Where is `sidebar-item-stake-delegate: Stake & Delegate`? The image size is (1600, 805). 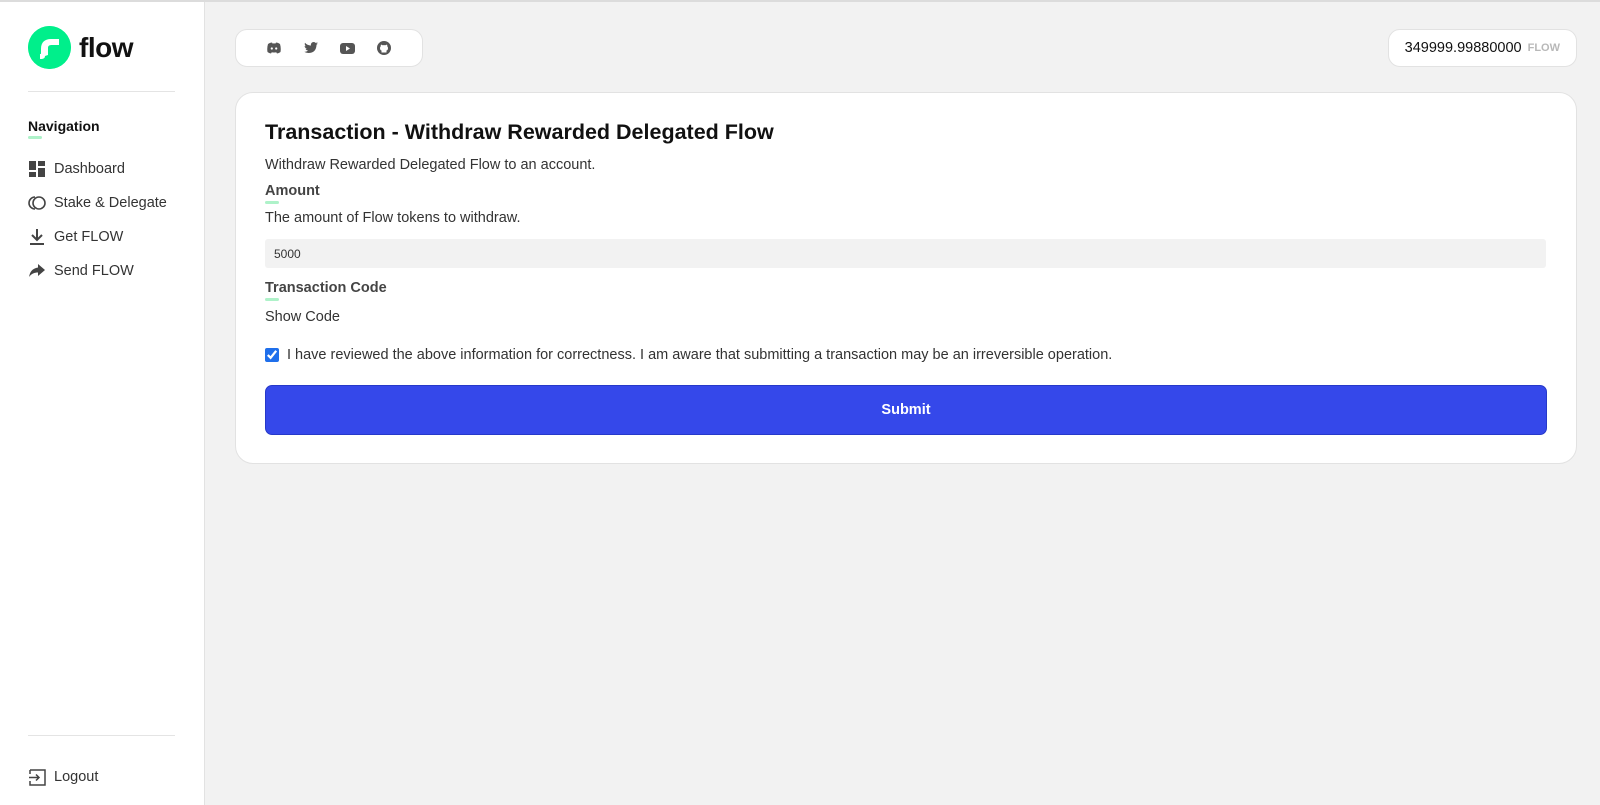 sidebar-item-stake-delegate: Stake & Delegate is located at coordinates (97, 203).